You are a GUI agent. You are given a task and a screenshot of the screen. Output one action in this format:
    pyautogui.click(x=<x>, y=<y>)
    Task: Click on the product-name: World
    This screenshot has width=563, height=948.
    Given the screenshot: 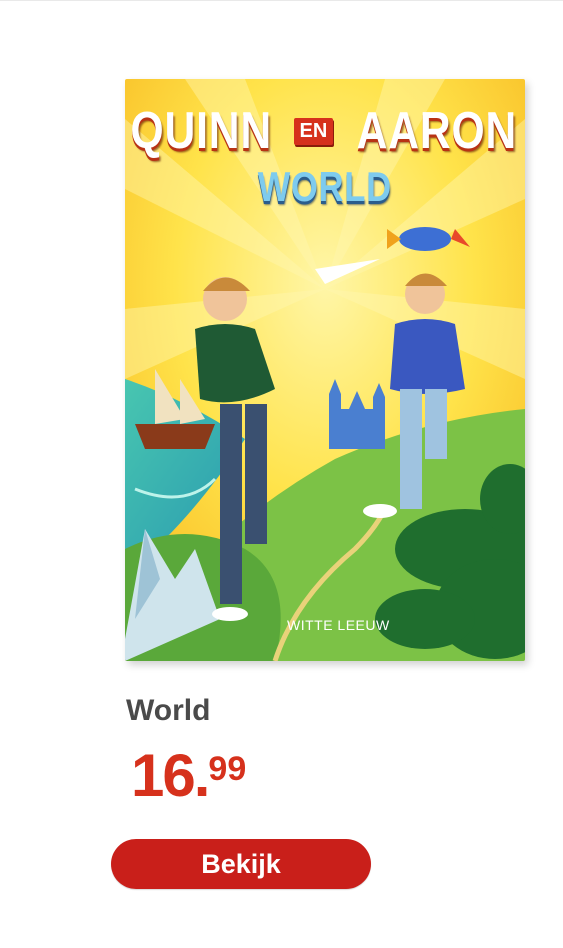 What is the action you would take?
    pyautogui.click(x=168, y=711)
    